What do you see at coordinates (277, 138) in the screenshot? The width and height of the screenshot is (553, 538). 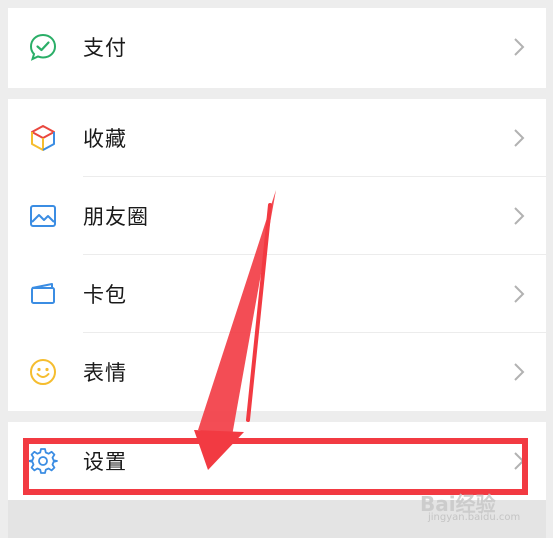 I see `menu-item-favorites: 收藏` at bounding box center [277, 138].